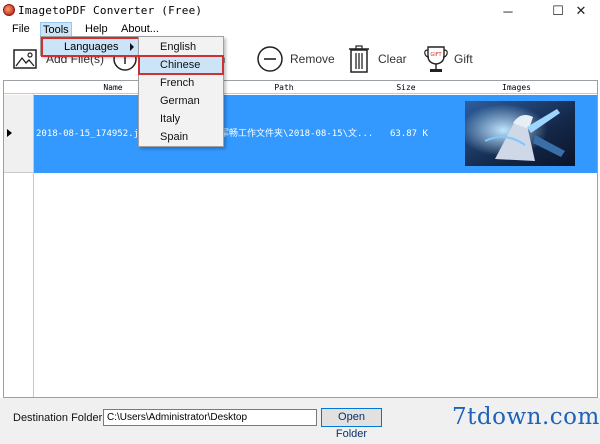  I want to click on language-english: English, so click(181, 47).